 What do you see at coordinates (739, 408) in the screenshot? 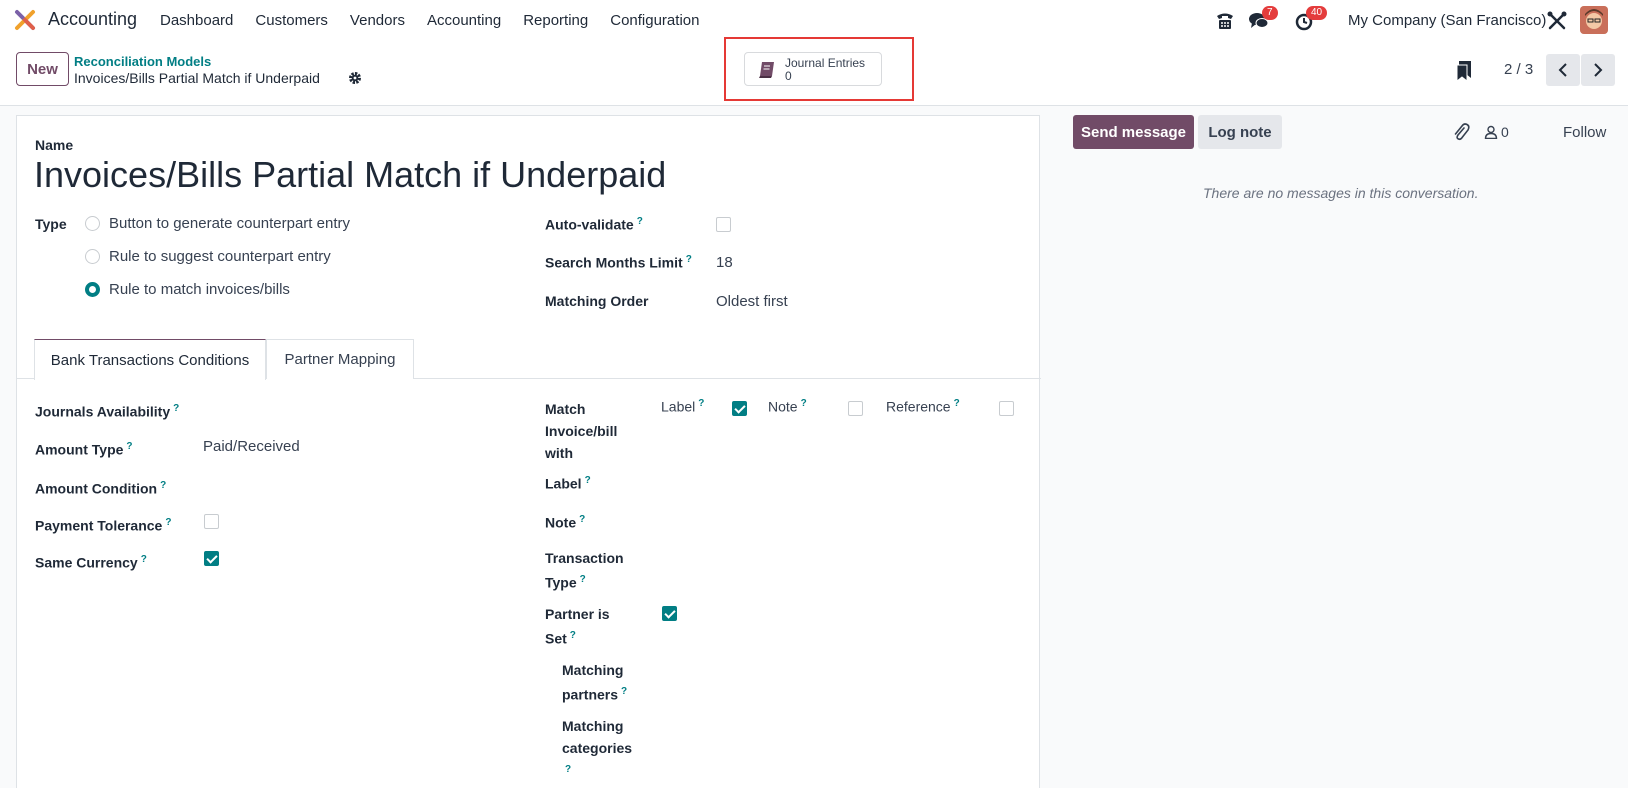
I see `match-label-checkbox` at bounding box center [739, 408].